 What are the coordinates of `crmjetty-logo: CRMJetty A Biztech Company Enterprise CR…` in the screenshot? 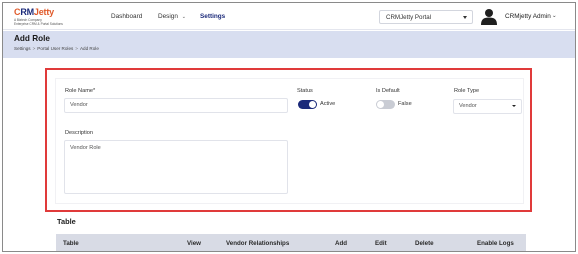 It's located at (49, 17).